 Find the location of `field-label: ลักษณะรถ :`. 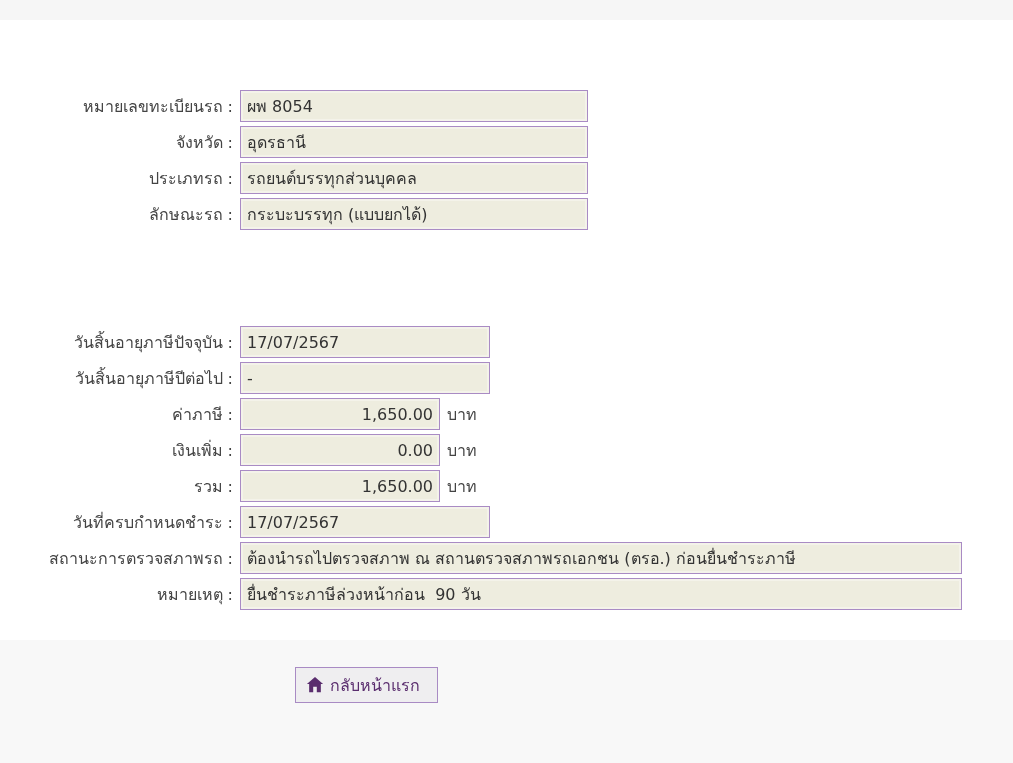

field-label: ลักษณะรถ : is located at coordinates (190, 214).